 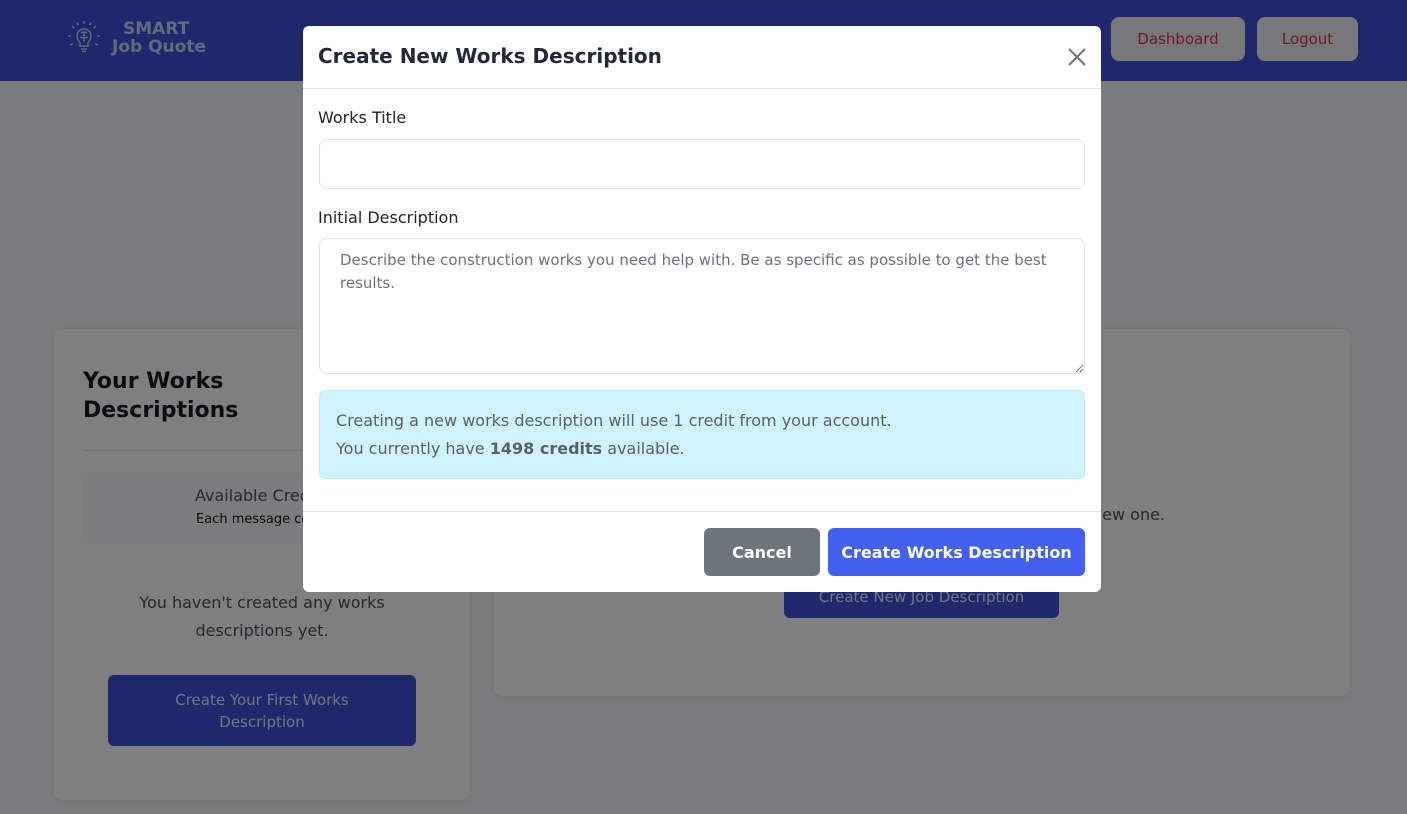 I want to click on cancel-button: Cancel, so click(x=762, y=552).